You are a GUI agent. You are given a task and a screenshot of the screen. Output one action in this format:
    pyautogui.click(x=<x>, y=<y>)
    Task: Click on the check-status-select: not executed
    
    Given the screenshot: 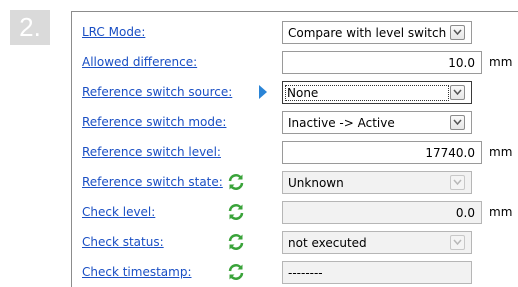 What is the action you would take?
    pyautogui.click(x=377, y=242)
    